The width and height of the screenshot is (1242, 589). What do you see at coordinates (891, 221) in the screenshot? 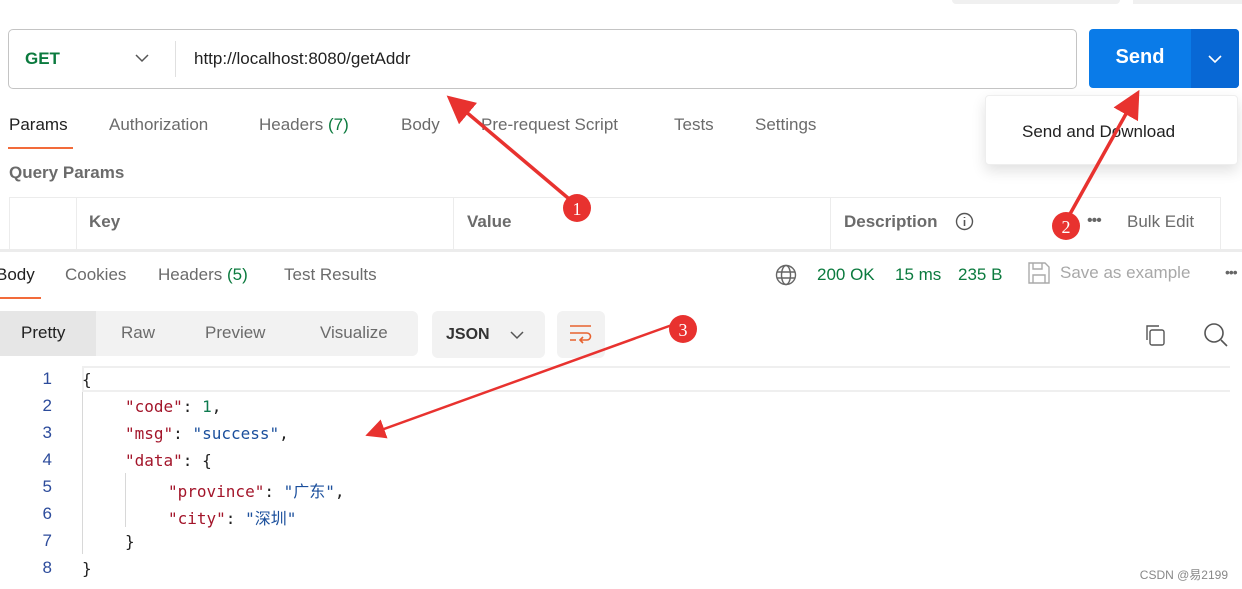
I see `column-description: Description` at bounding box center [891, 221].